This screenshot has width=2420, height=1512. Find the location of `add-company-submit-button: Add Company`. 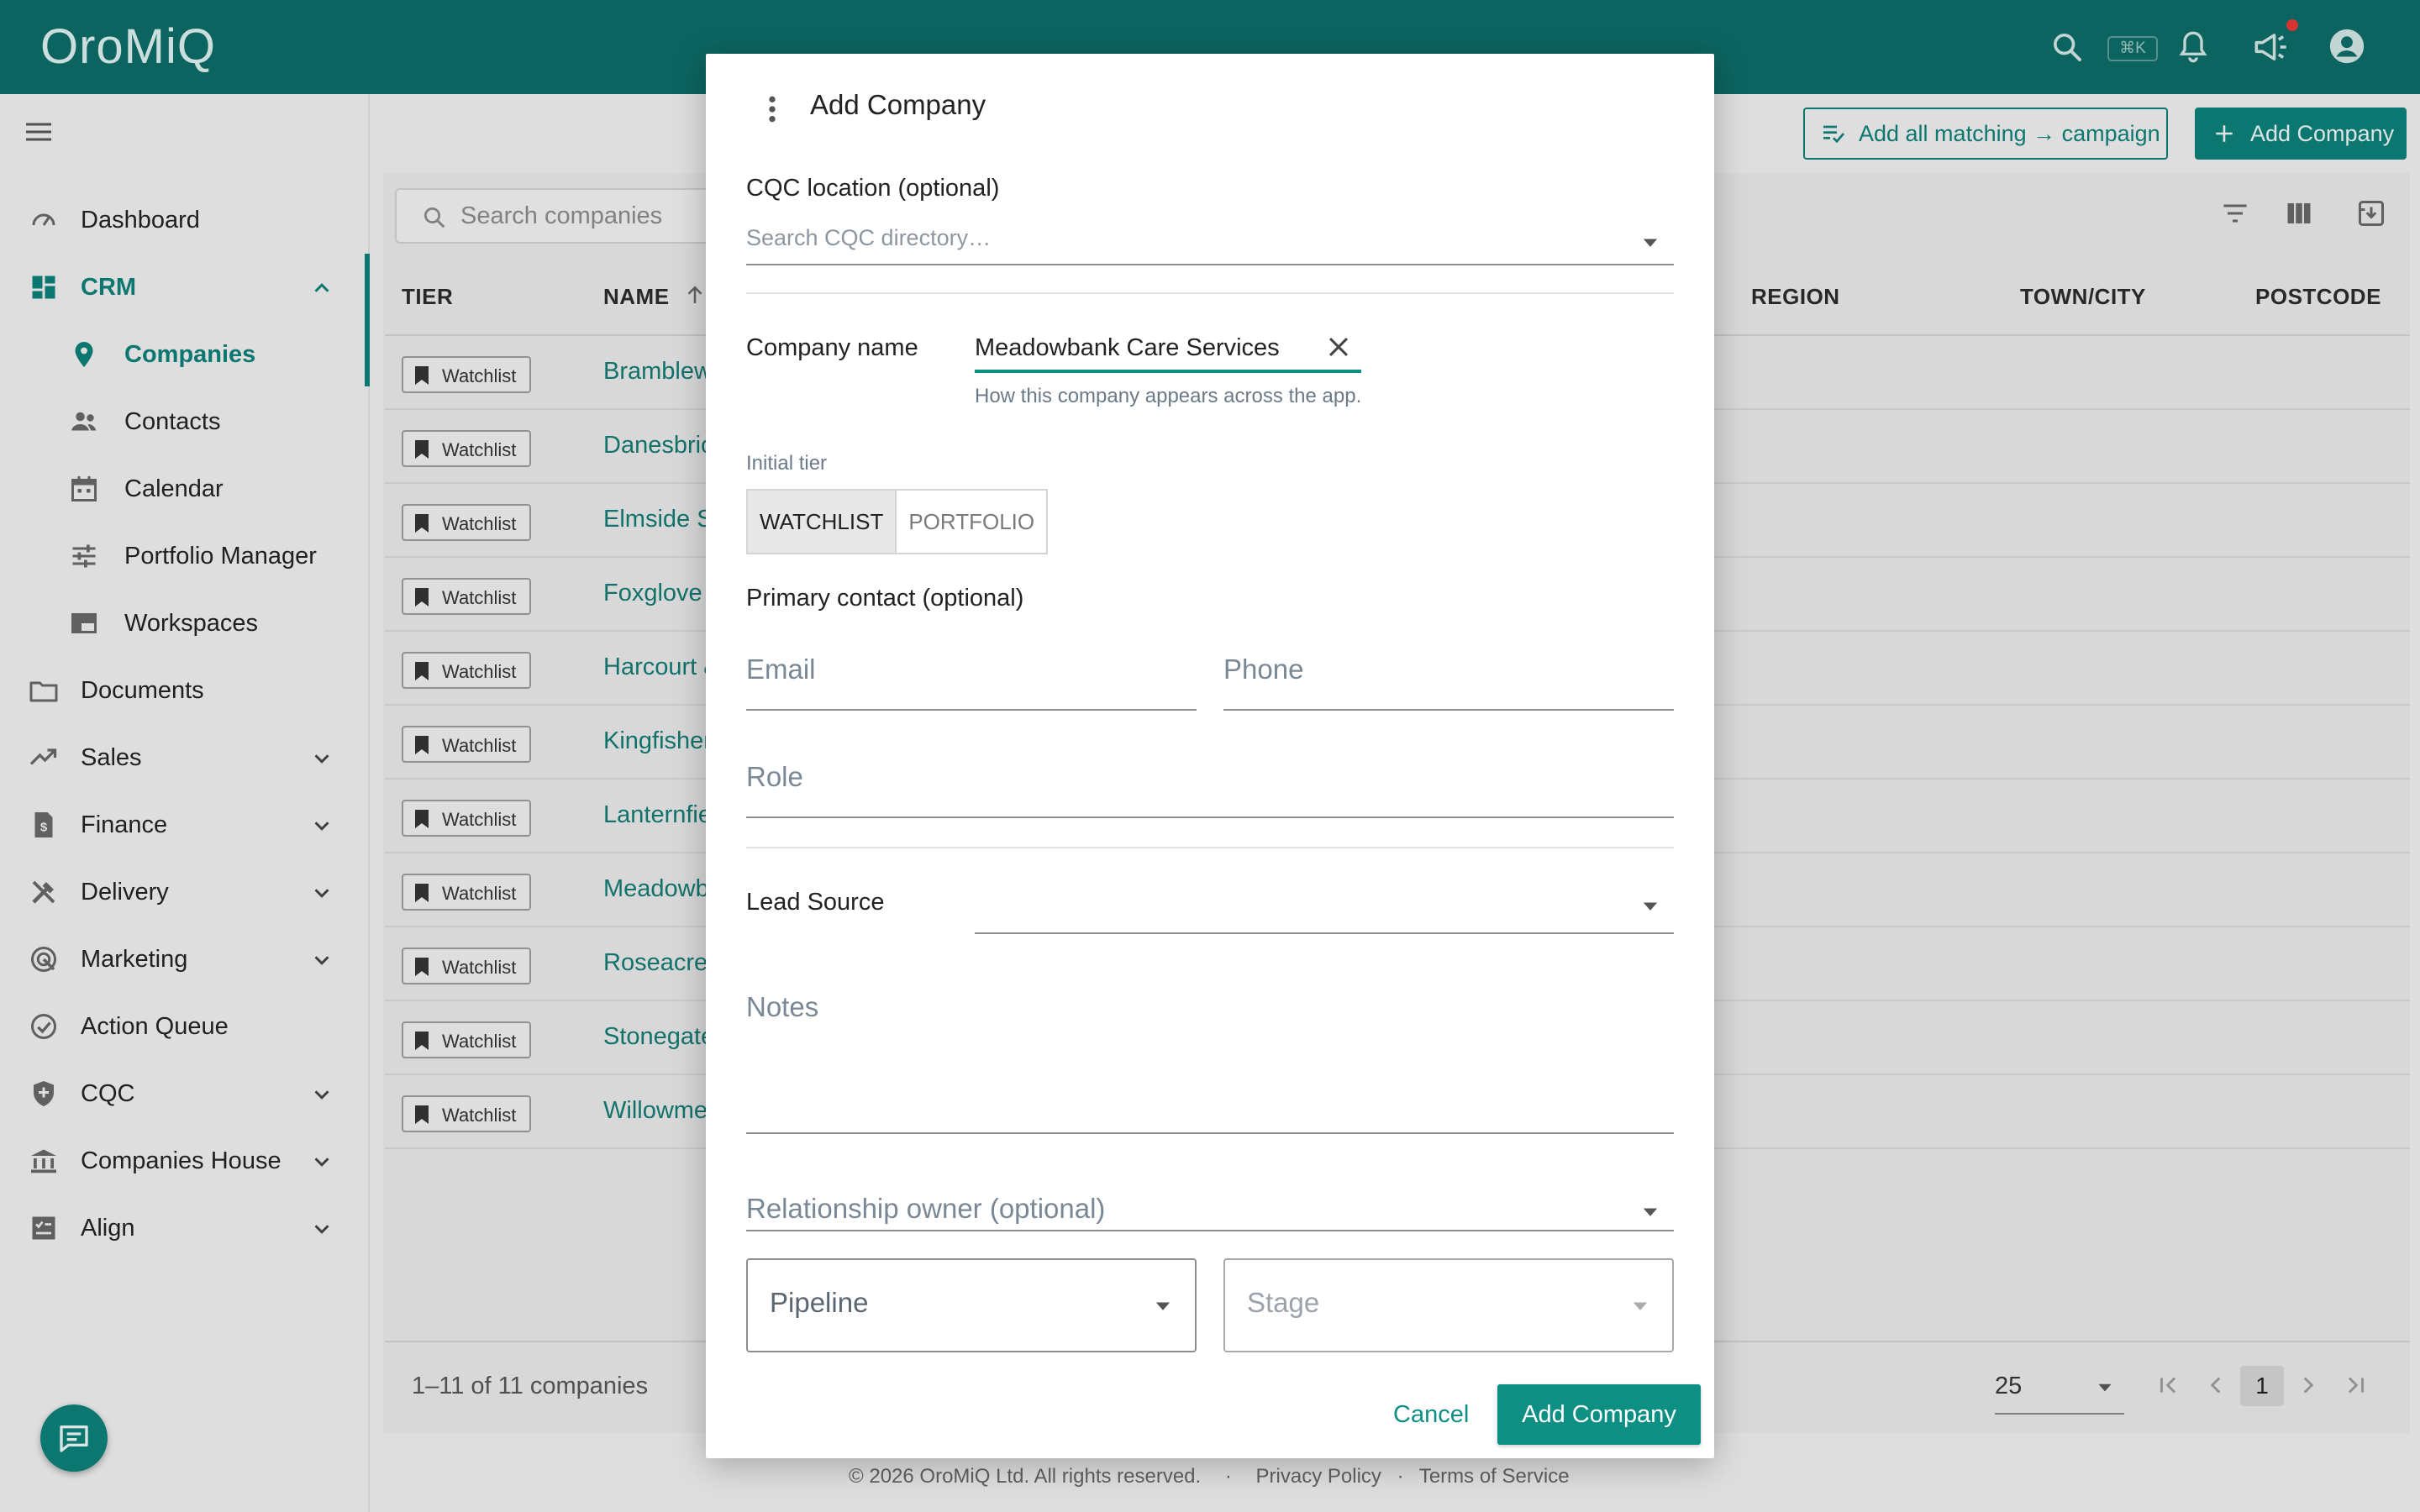

add-company-submit-button: Add Company is located at coordinates (1599, 1414).